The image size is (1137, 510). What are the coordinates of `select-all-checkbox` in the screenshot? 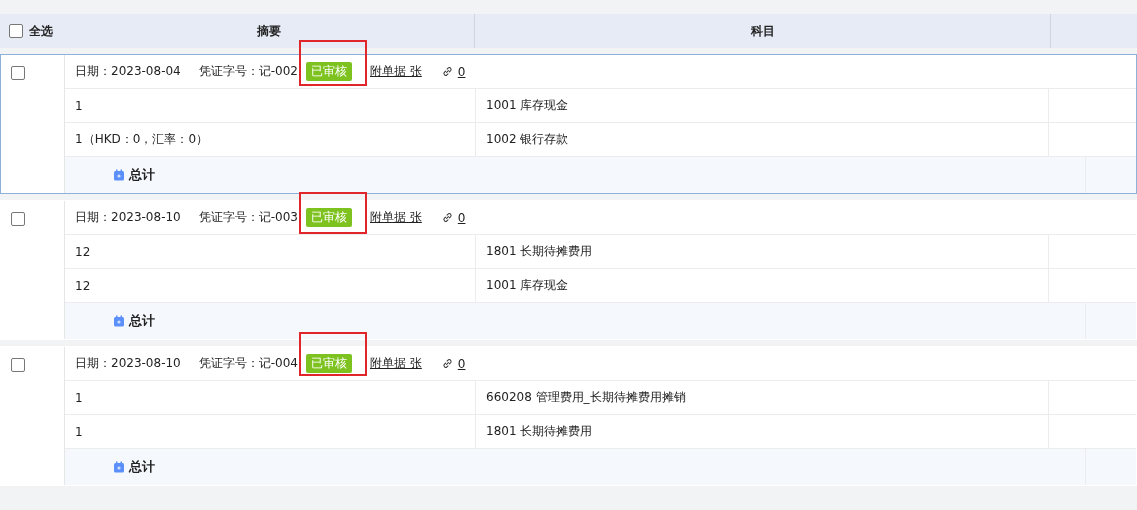 It's located at (16, 31).